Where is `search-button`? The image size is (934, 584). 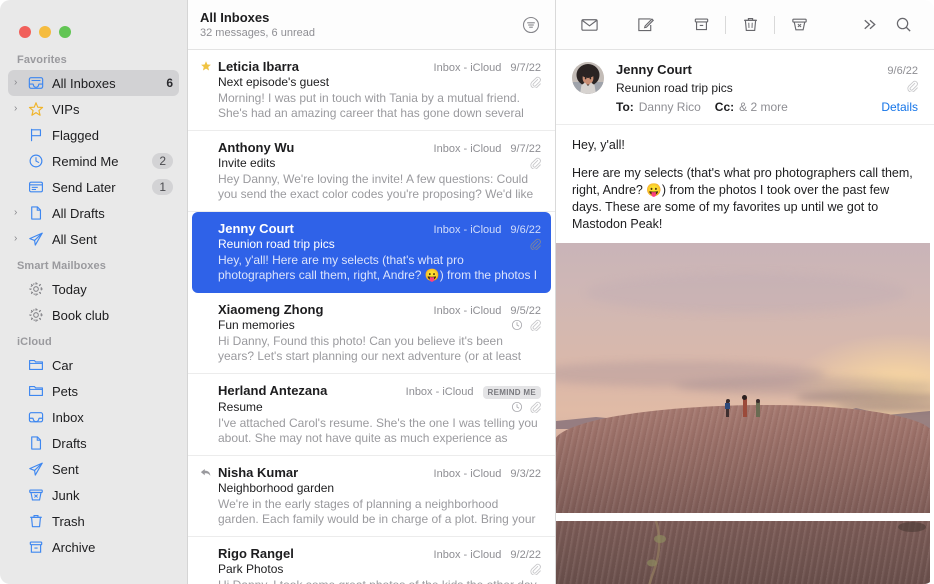
search-button is located at coordinates (903, 25).